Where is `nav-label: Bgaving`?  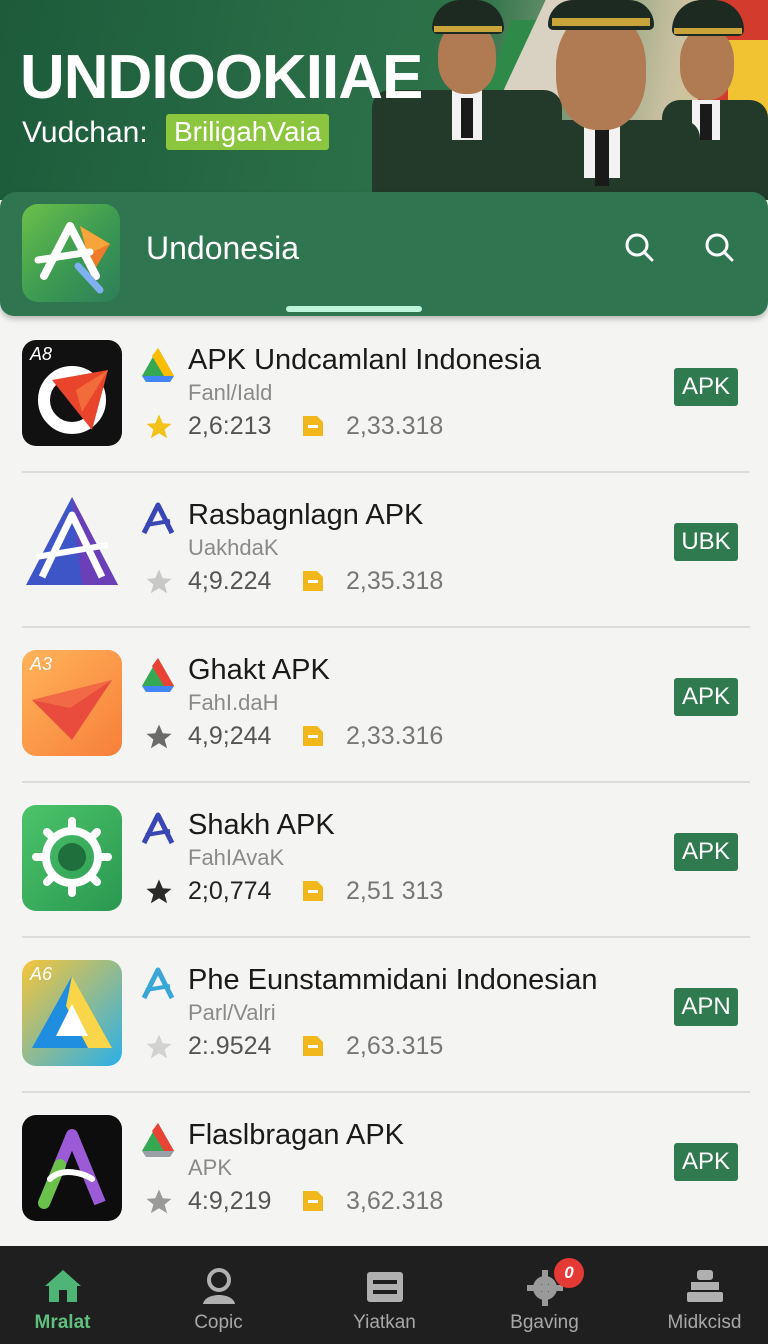
nav-label: Bgaving is located at coordinates (544, 1322).